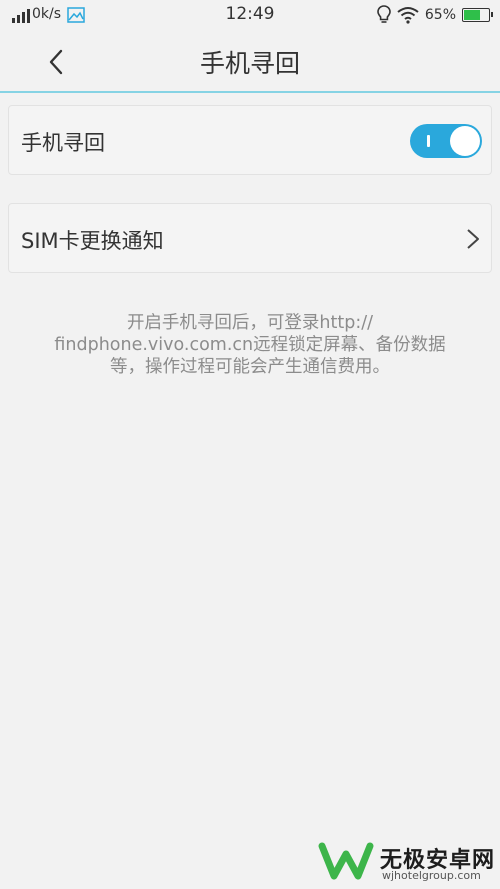  I want to click on title-bar: 手机寻回, so click(250, 61).